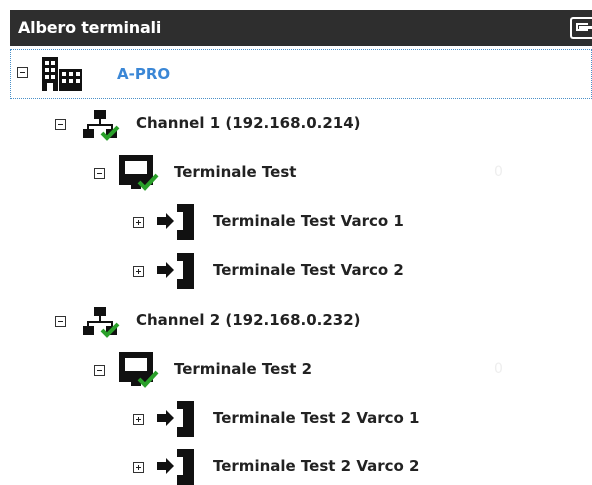 The width and height of the screenshot is (592, 485). I want to click on tree-node-gate: Terminale Test Varco 2, so click(296, 270).